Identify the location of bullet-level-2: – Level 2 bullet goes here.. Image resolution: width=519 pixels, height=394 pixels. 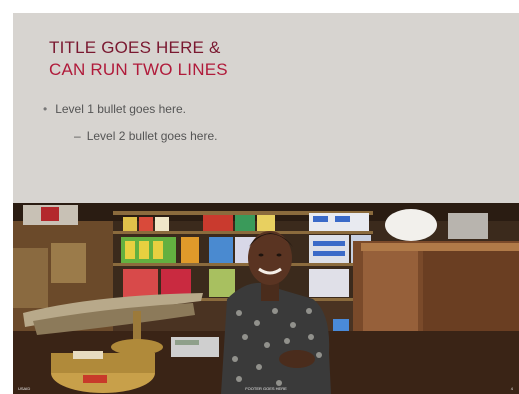
(145, 136).